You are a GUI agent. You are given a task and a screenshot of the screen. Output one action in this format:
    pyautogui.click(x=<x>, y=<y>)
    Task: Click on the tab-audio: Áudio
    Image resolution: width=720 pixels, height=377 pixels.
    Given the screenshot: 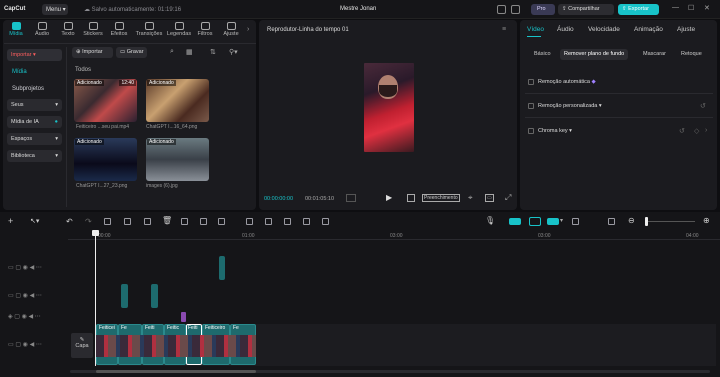 What is the action you would take?
    pyautogui.click(x=565, y=29)
    